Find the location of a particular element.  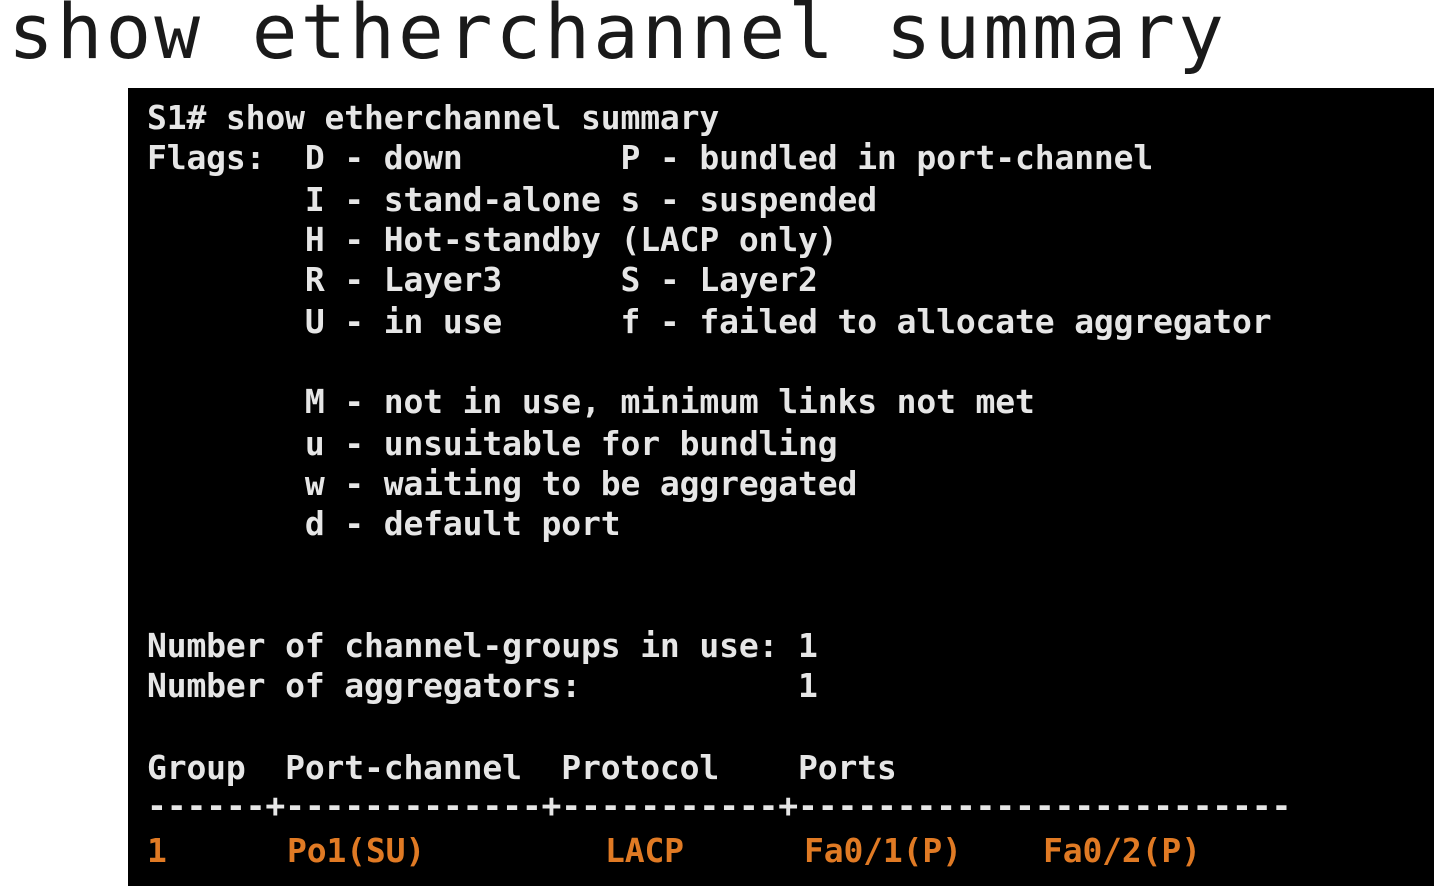

row-port-channel: Po1(SU) is located at coordinates (356, 850).